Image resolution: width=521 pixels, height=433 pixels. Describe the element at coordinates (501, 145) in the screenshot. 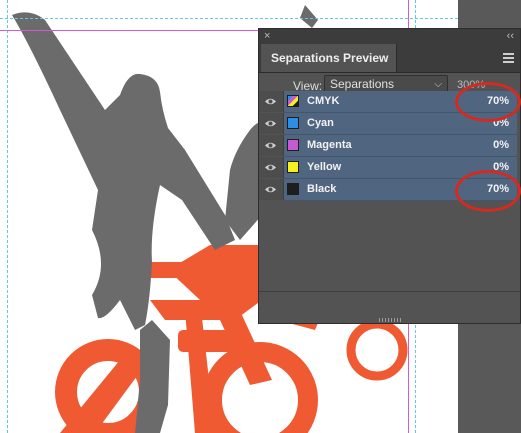

I see `ink-percent: 0%` at that location.